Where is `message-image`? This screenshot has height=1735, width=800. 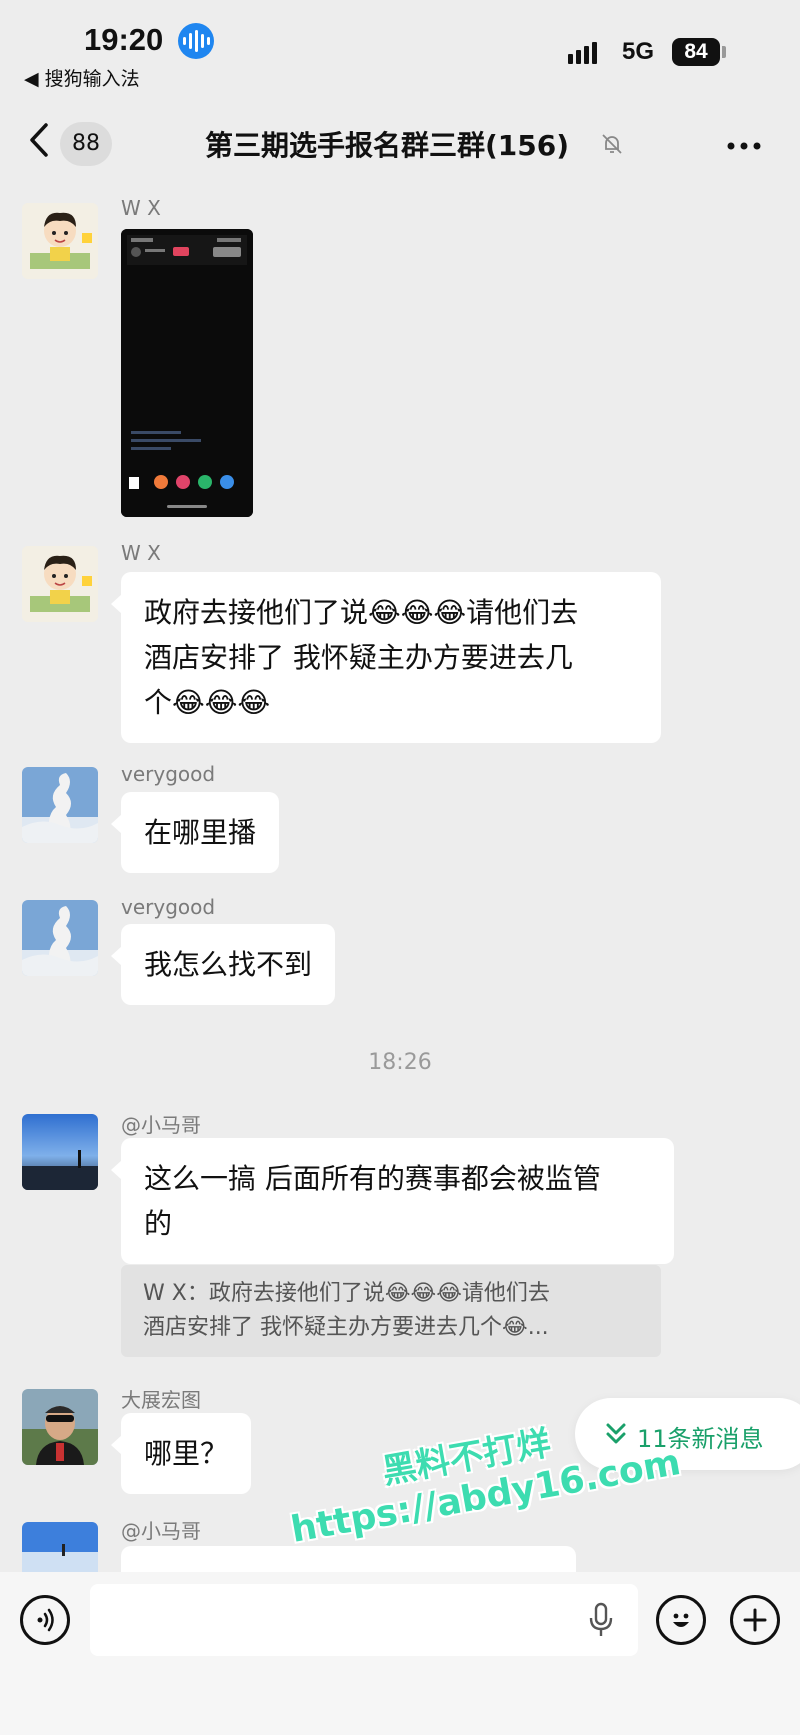 message-image is located at coordinates (187, 373).